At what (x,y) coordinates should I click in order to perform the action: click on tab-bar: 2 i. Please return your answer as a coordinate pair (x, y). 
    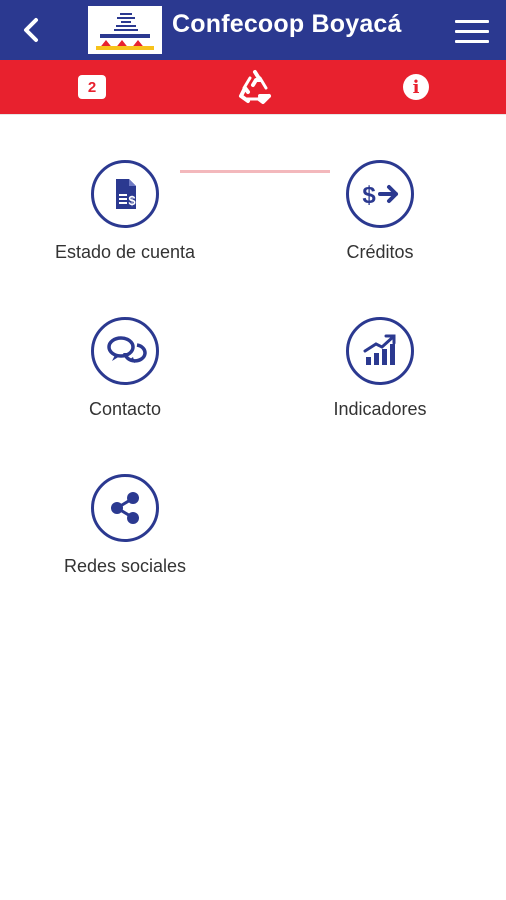
    Looking at the image, I should click on (253, 116).